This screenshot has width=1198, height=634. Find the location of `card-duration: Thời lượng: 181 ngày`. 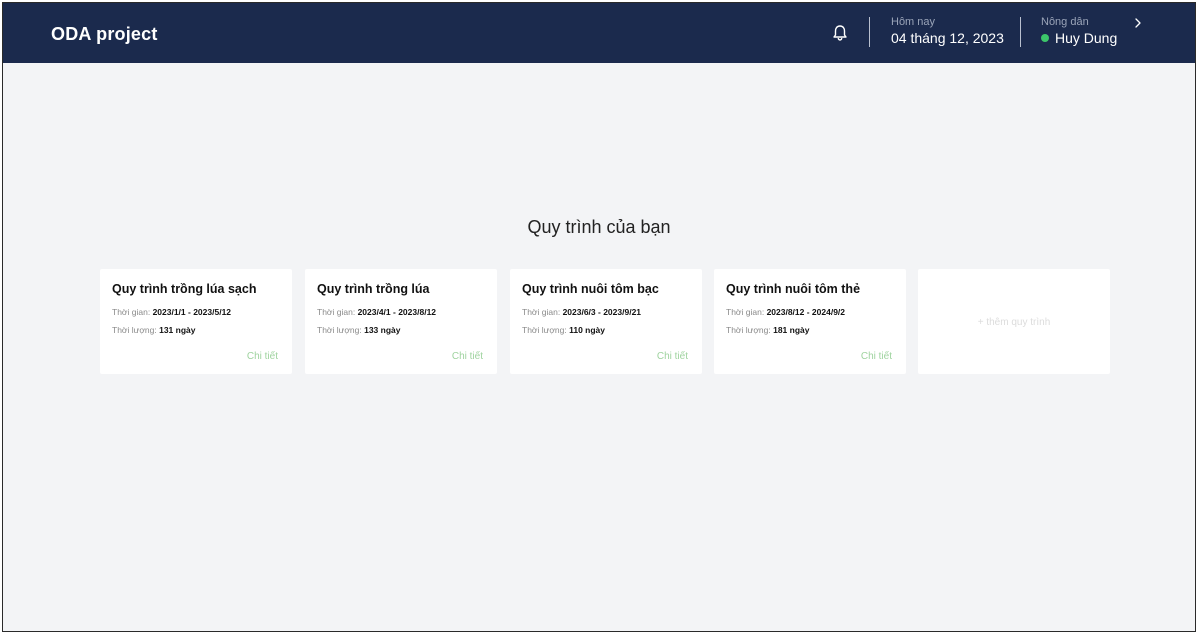

card-duration: Thời lượng: 181 ngày is located at coordinates (767, 330).